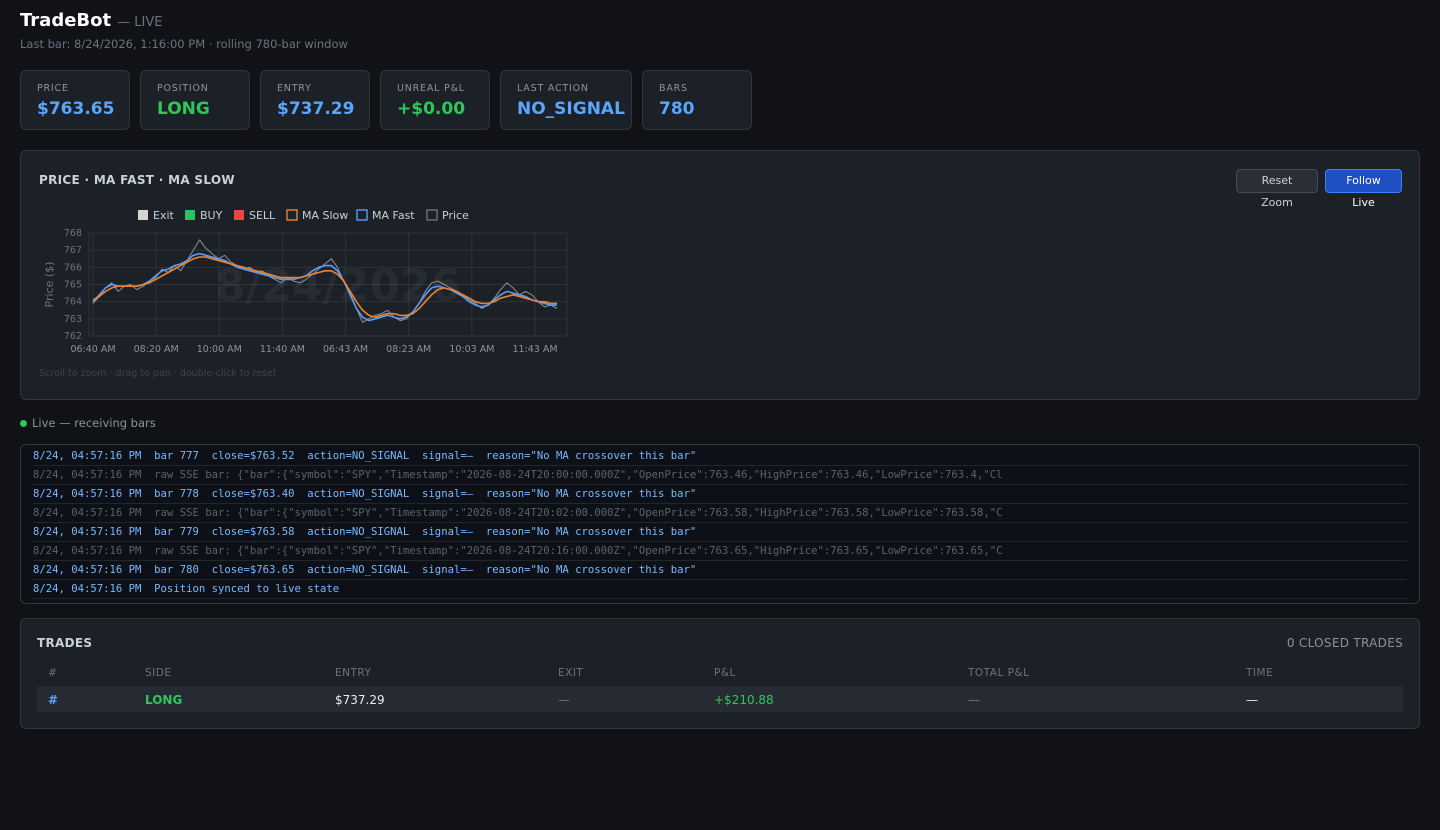 Image resolution: width=1440 pixels, height=830 pixels. I want to click on card-value: +$0.00, so click(431, 109).